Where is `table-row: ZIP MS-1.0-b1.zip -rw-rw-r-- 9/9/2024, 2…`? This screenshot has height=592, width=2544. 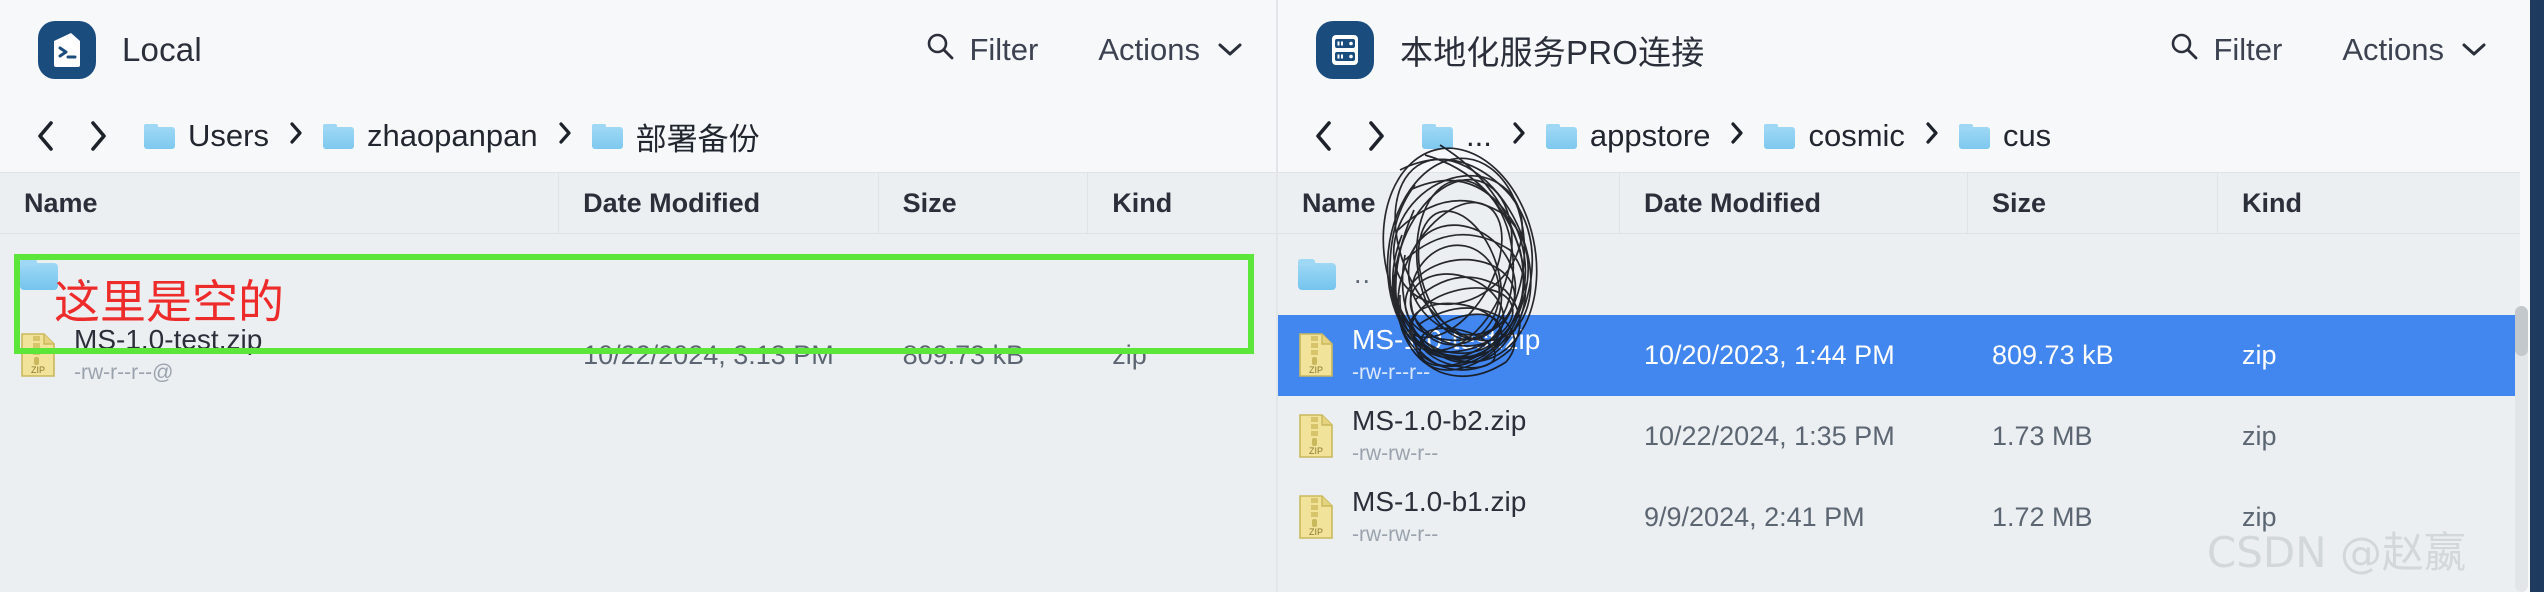
table-row: ZIP MS-1.0-b1.zip -rw-rw-r-- 9/9/2024, 2… is located at coordinates (1899, 517).